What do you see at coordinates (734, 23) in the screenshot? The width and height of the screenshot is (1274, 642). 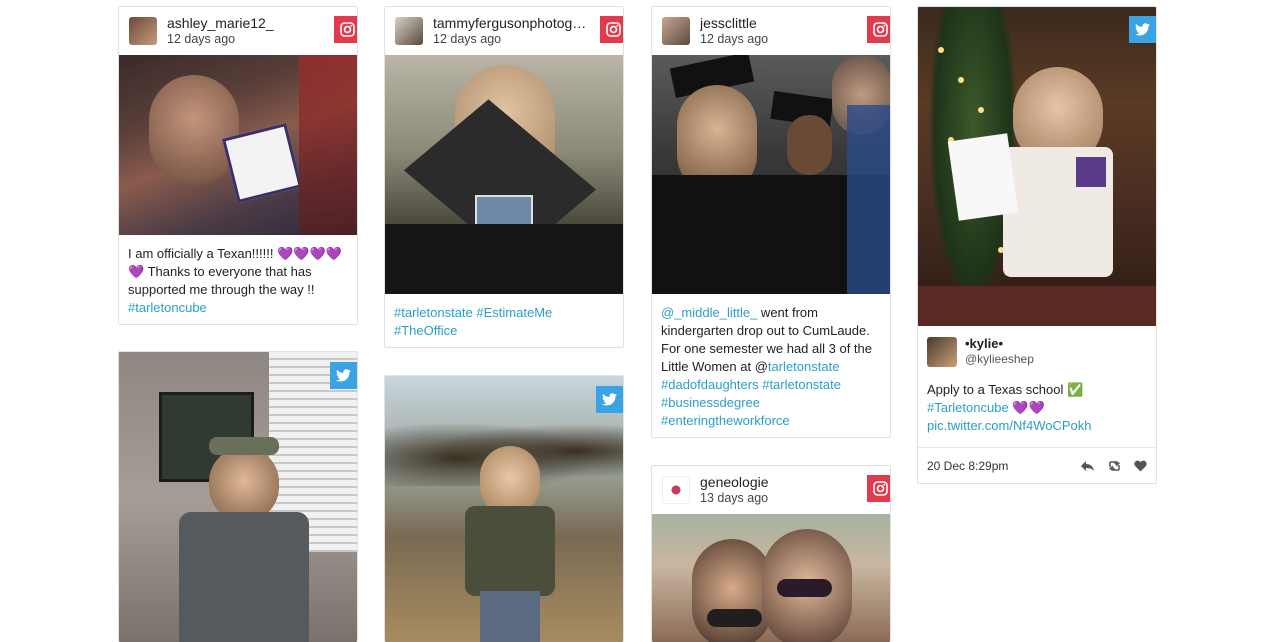 I see `username: jessclittle` at bounding box center [734, 23].